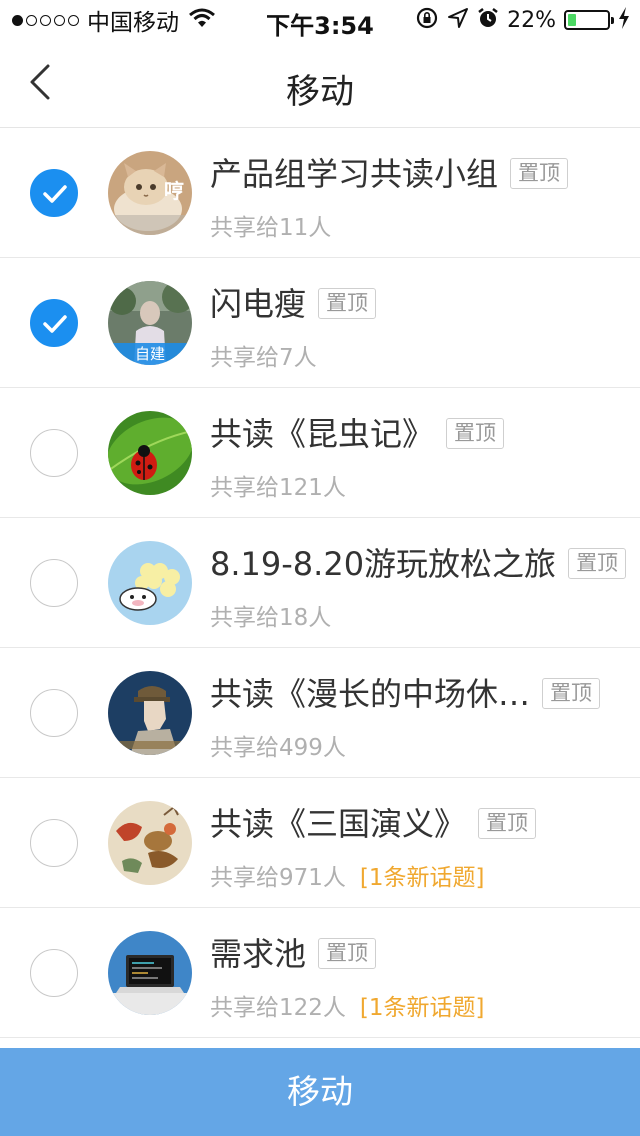 The height and width of the screenshot is (1136, 640). I want to click on location-arrow-icon, so click(458, 20).